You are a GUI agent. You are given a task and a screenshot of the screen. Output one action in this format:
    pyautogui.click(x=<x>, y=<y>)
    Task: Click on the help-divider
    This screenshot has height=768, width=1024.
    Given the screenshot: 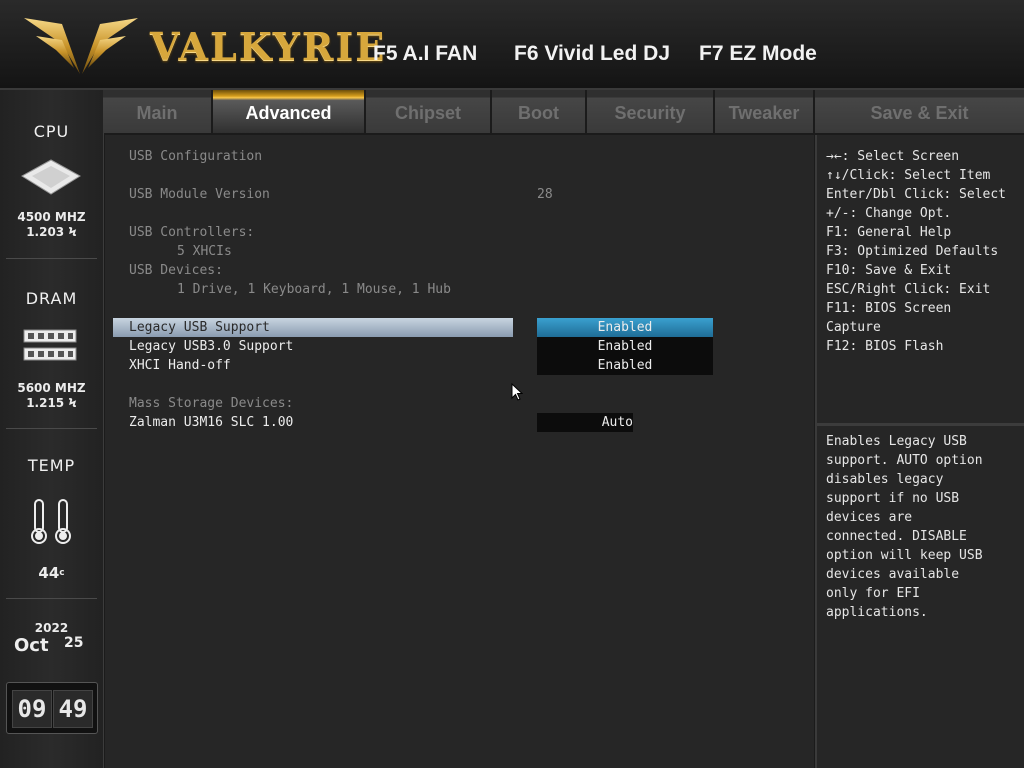 What is the action you would take?
    pyautogui.click(x=920, y=424)
    